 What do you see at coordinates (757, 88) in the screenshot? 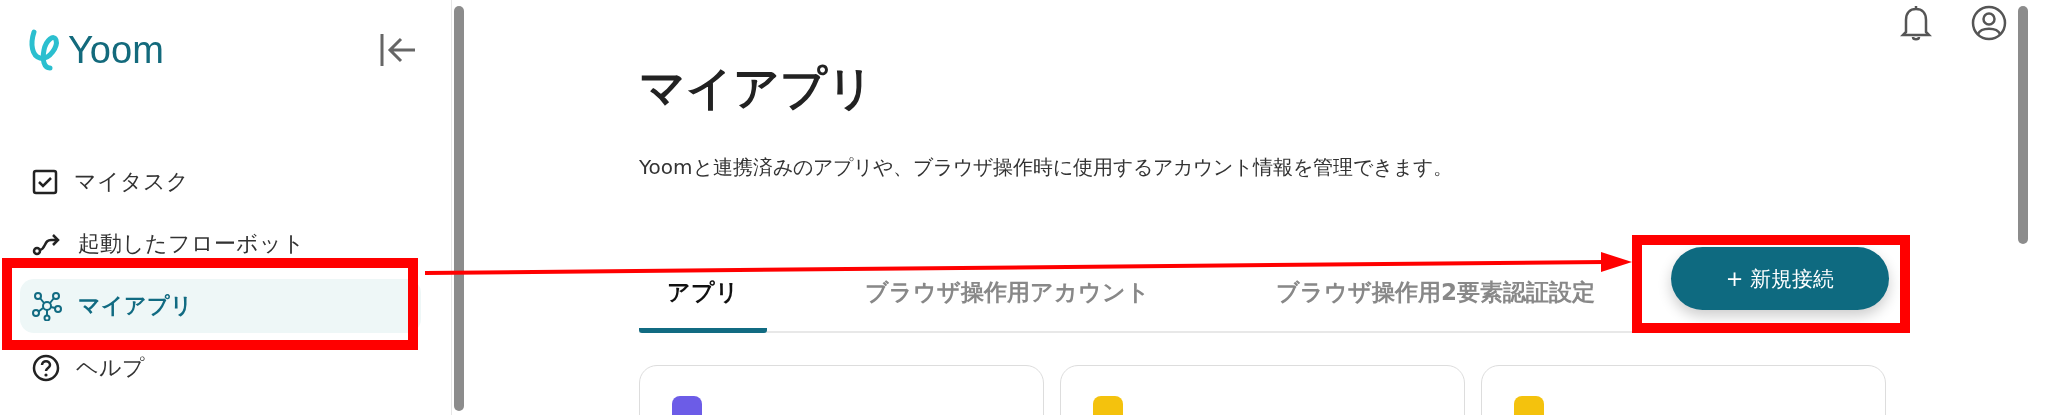
I see `page-title: マイアプリ` at bounding box center [757, 88].